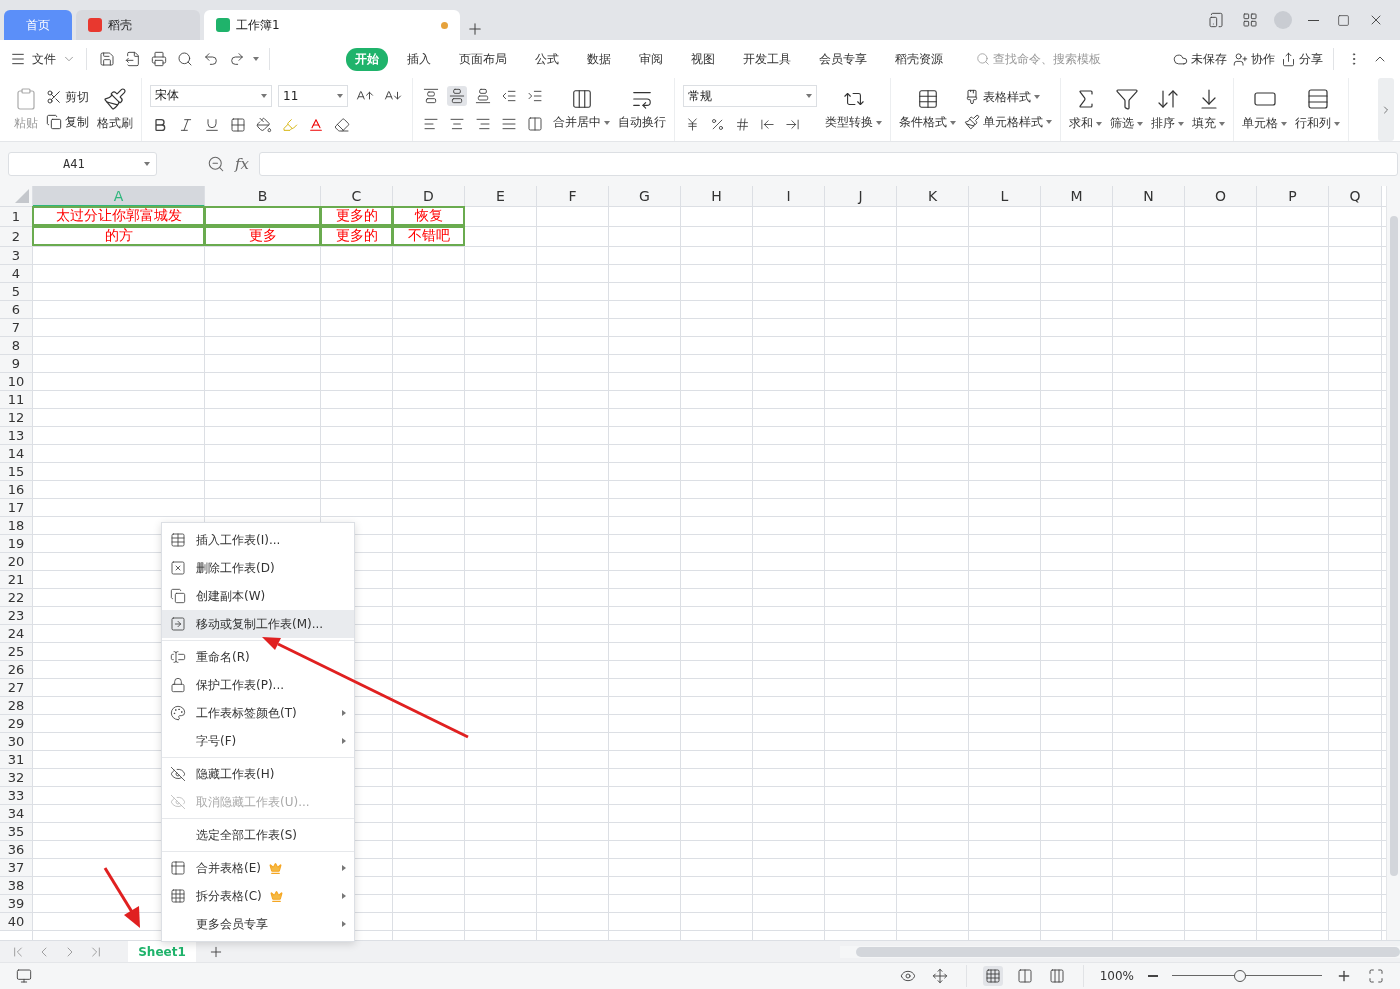 Image resolution: width=1400 pixels, height=989 pixels. What do you see at coordinates (789, 196) in the screenshot?
I see `column-header: I` at bounding box center [789, 196].